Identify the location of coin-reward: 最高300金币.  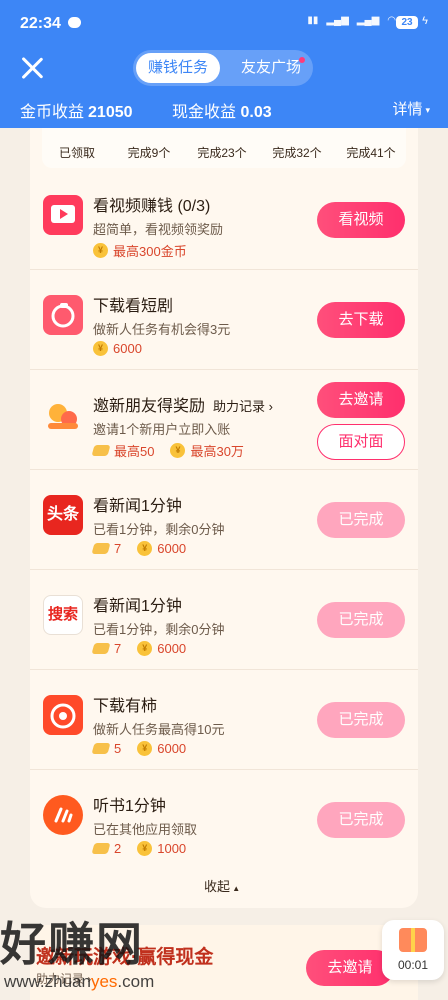
(150, 251).